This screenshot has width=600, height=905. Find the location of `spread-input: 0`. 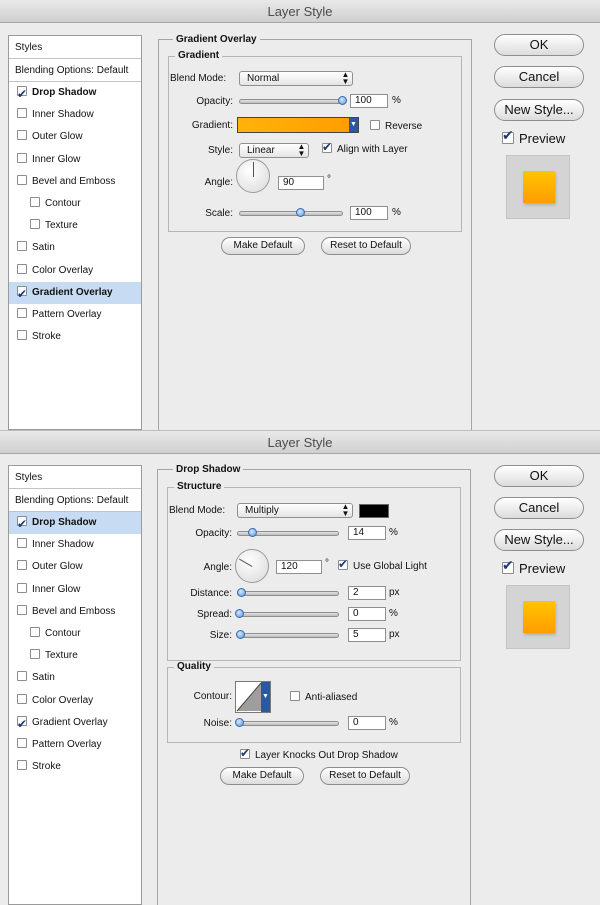

spread-input: 0 is located at coordinates (367, 614).